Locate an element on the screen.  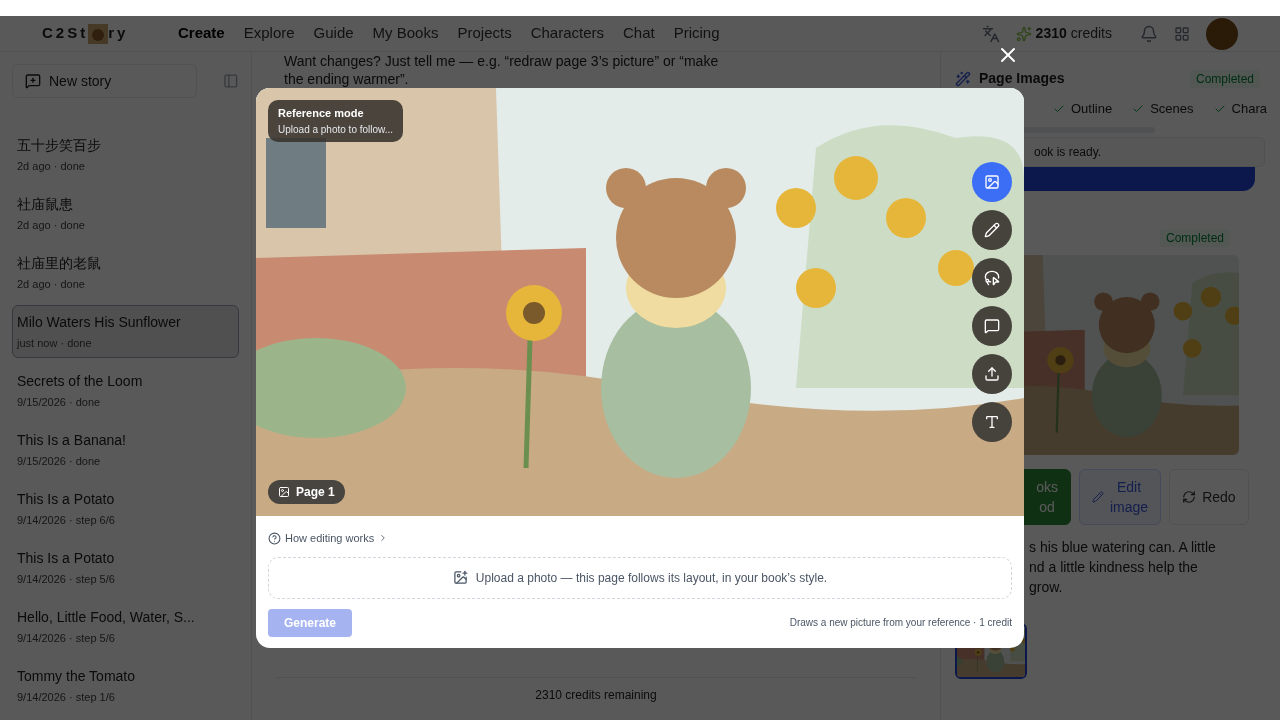
redo-button: Redo is located at coordinates (1209, 496).